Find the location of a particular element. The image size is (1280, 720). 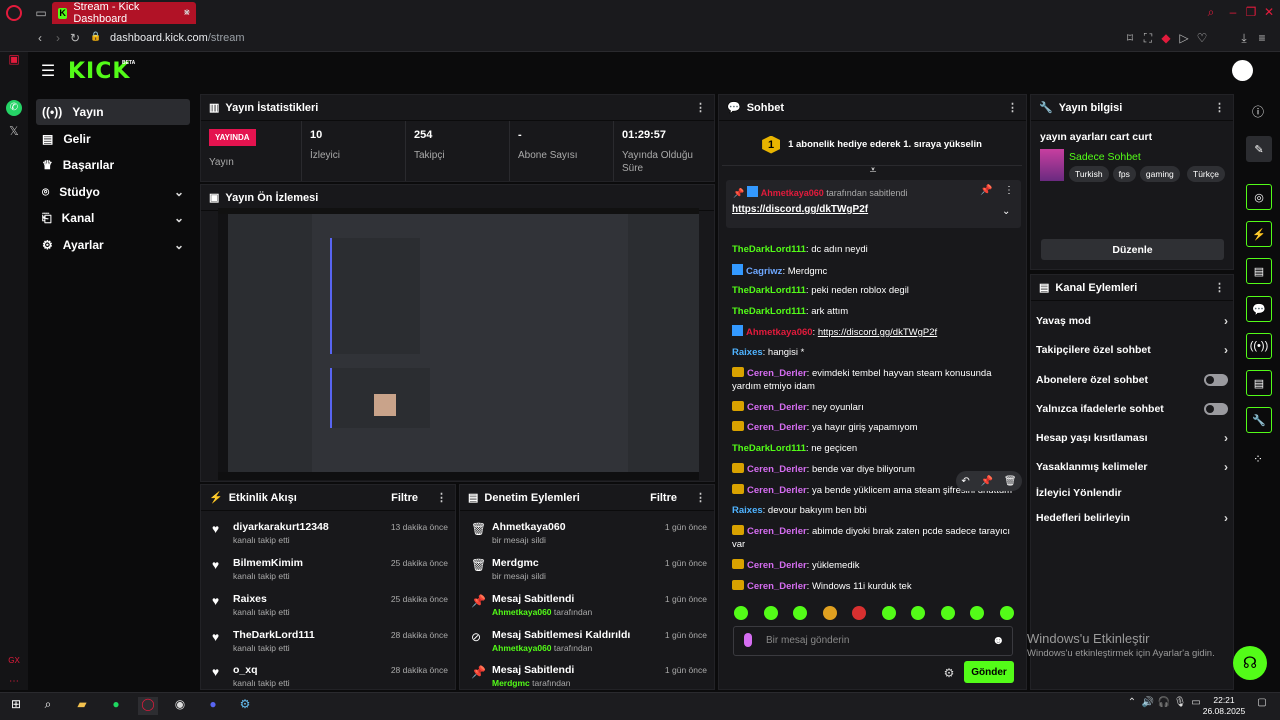

emote-5-icon is located at coordinates (859, 613).